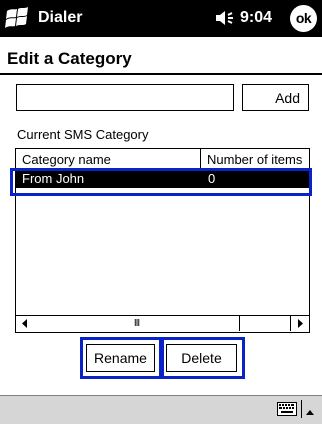 The height and width of the screenshot is (424, 322). Describe the element at coordinates (108, 159) in the screenshot. I see `column-header-category-name: Category name` at that location.